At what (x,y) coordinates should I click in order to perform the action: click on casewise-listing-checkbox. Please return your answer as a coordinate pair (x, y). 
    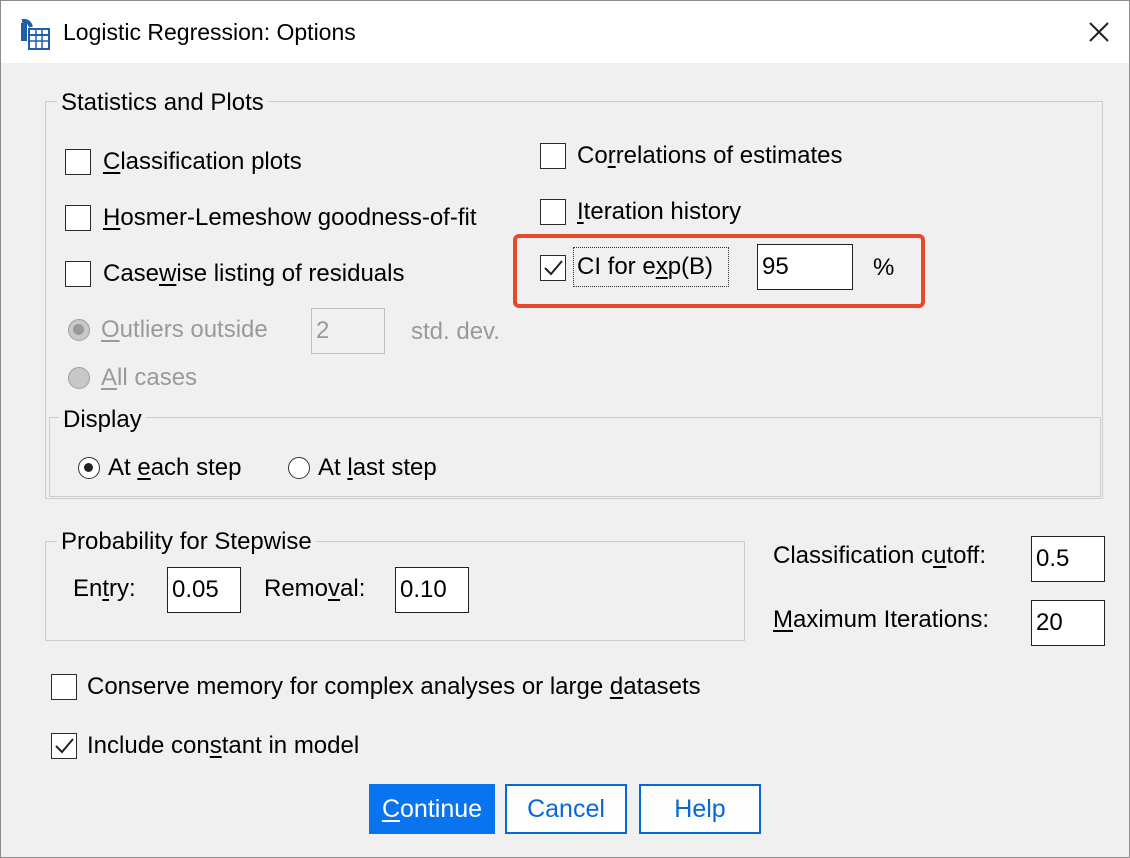
    Looking at the image, I should click on (78, 274).